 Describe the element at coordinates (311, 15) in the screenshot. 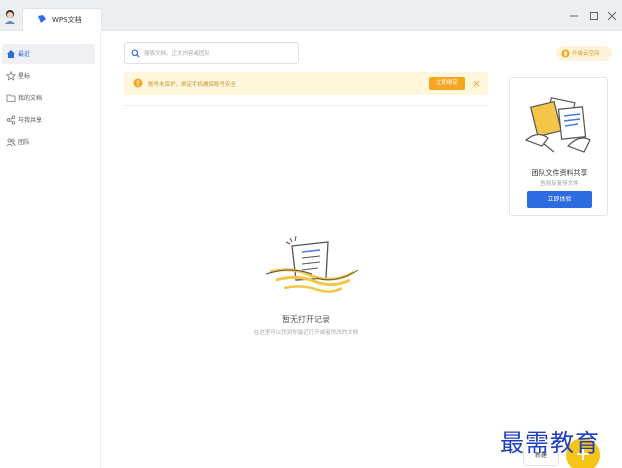

I see `title-bar: WPS文档` at that location.